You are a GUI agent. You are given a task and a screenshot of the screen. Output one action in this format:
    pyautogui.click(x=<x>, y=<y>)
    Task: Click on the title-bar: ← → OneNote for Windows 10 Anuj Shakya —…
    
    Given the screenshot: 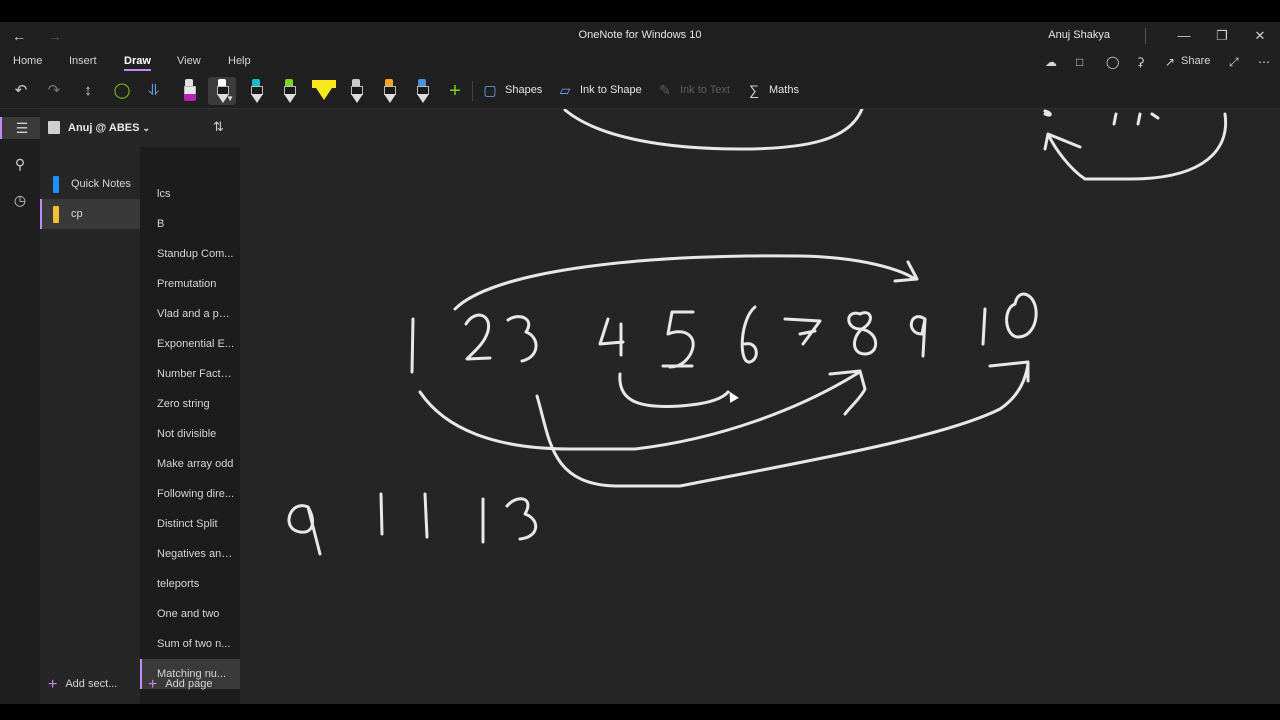 What is the action you would take?
    pyautogui.click(x=640, y=36)
    